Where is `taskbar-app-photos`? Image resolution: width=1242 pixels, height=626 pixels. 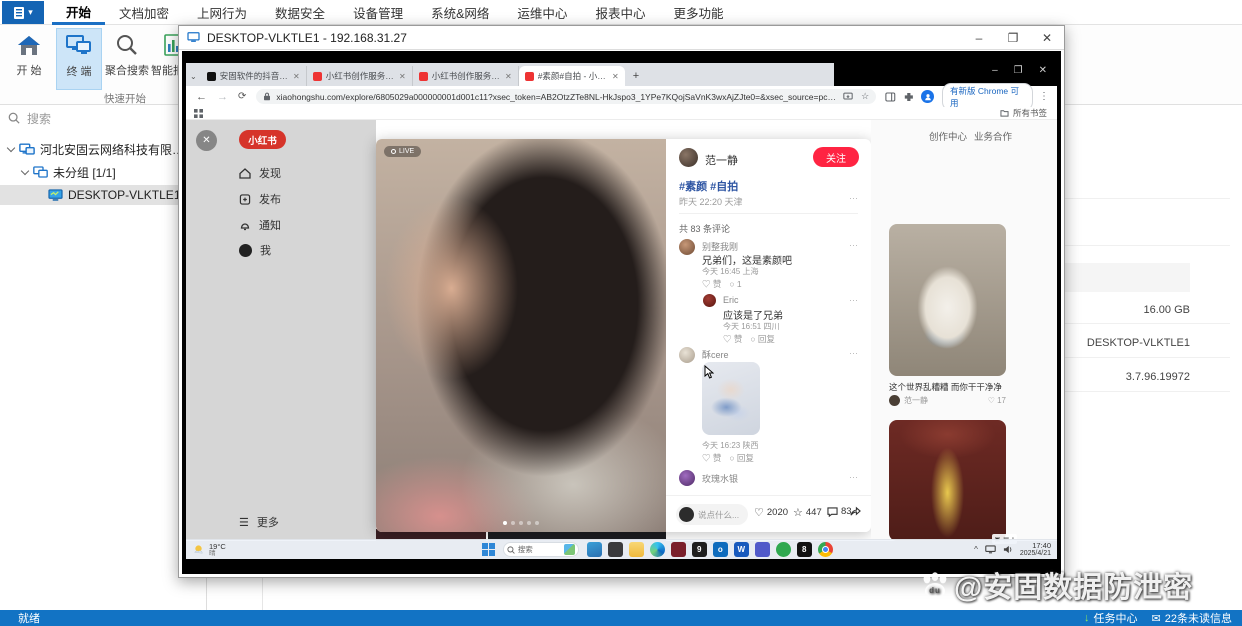 taskbar-app-photos is located at coordinates (594, 549).